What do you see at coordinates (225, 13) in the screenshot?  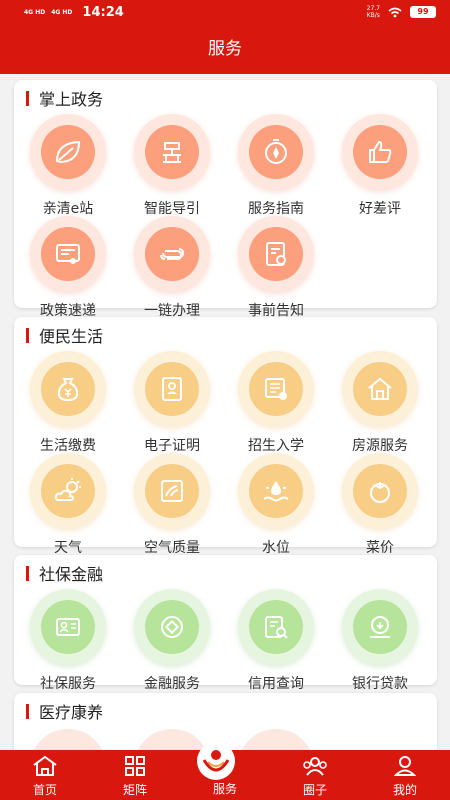 I see `status-bar: 4G HD 4G HD 14:24 27.7 KB/s 99` at bounding box center [225, 13].